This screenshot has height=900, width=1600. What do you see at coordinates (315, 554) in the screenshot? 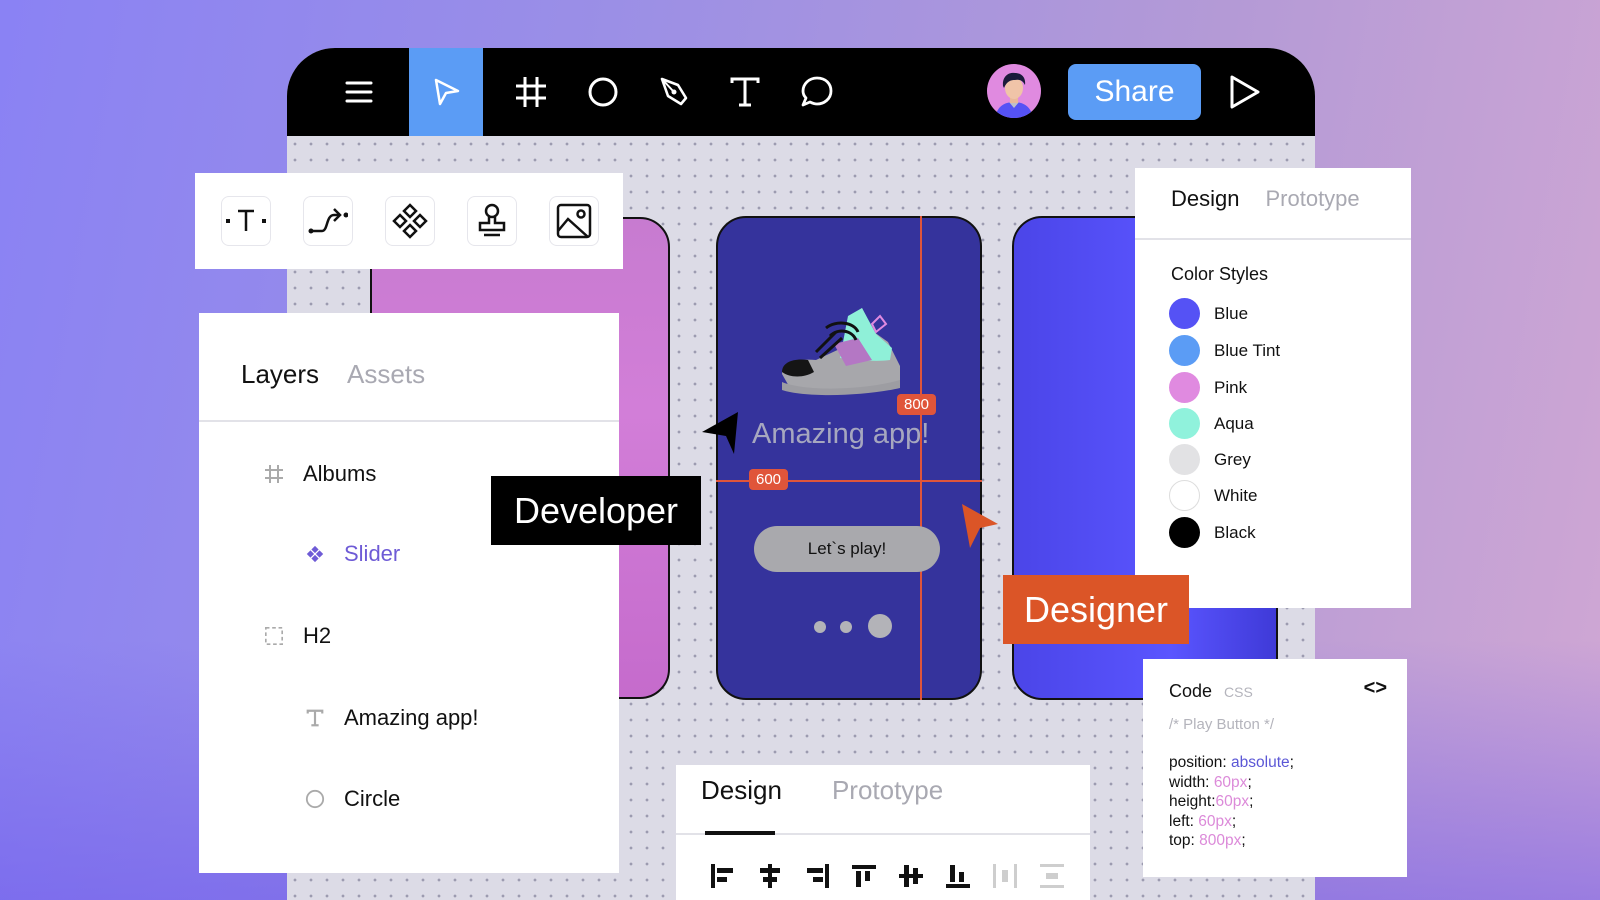
I see `component-icon` at bounding box center [315, 554].